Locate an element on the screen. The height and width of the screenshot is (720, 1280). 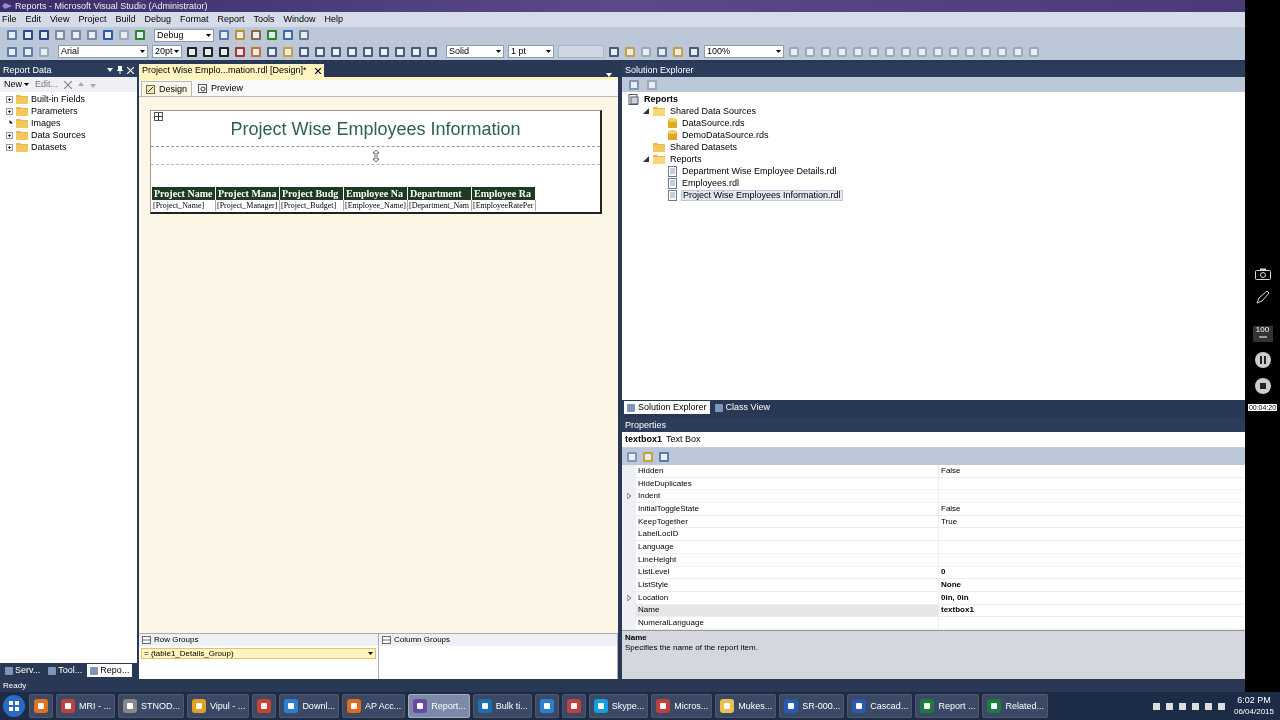
view-tab: Design is located at coordinates (166, 88).